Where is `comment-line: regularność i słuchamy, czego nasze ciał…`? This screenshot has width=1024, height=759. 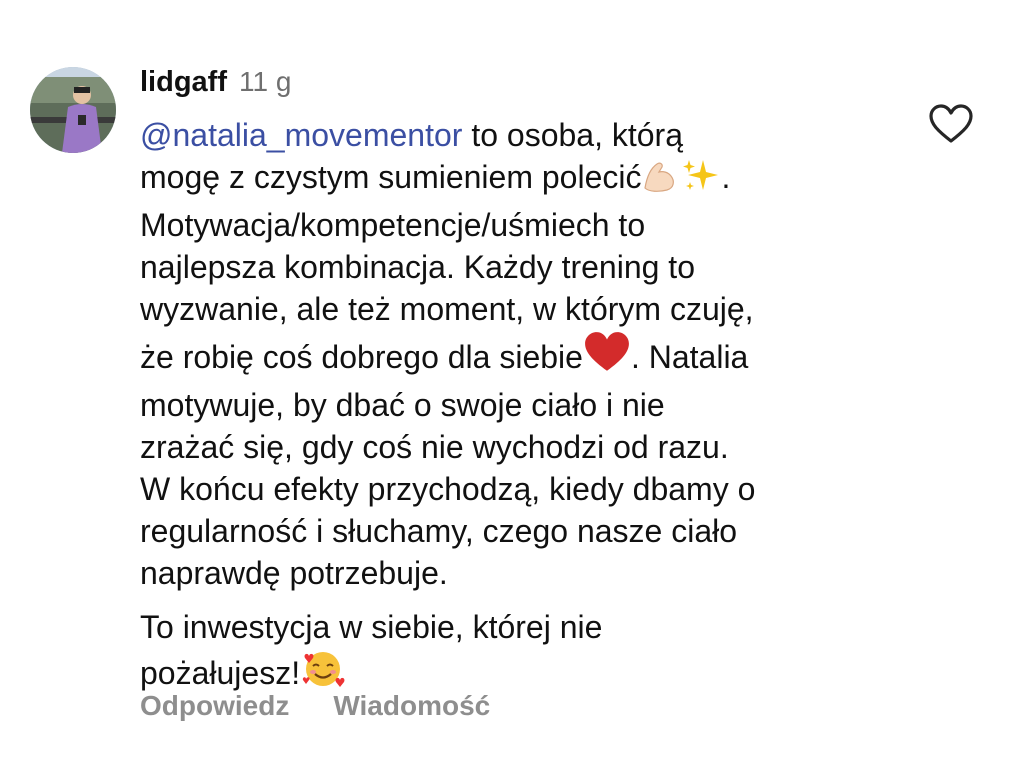 comment-line: regularność i słuchamy, czego nasze ciał… is located at coordinates (439, 531).